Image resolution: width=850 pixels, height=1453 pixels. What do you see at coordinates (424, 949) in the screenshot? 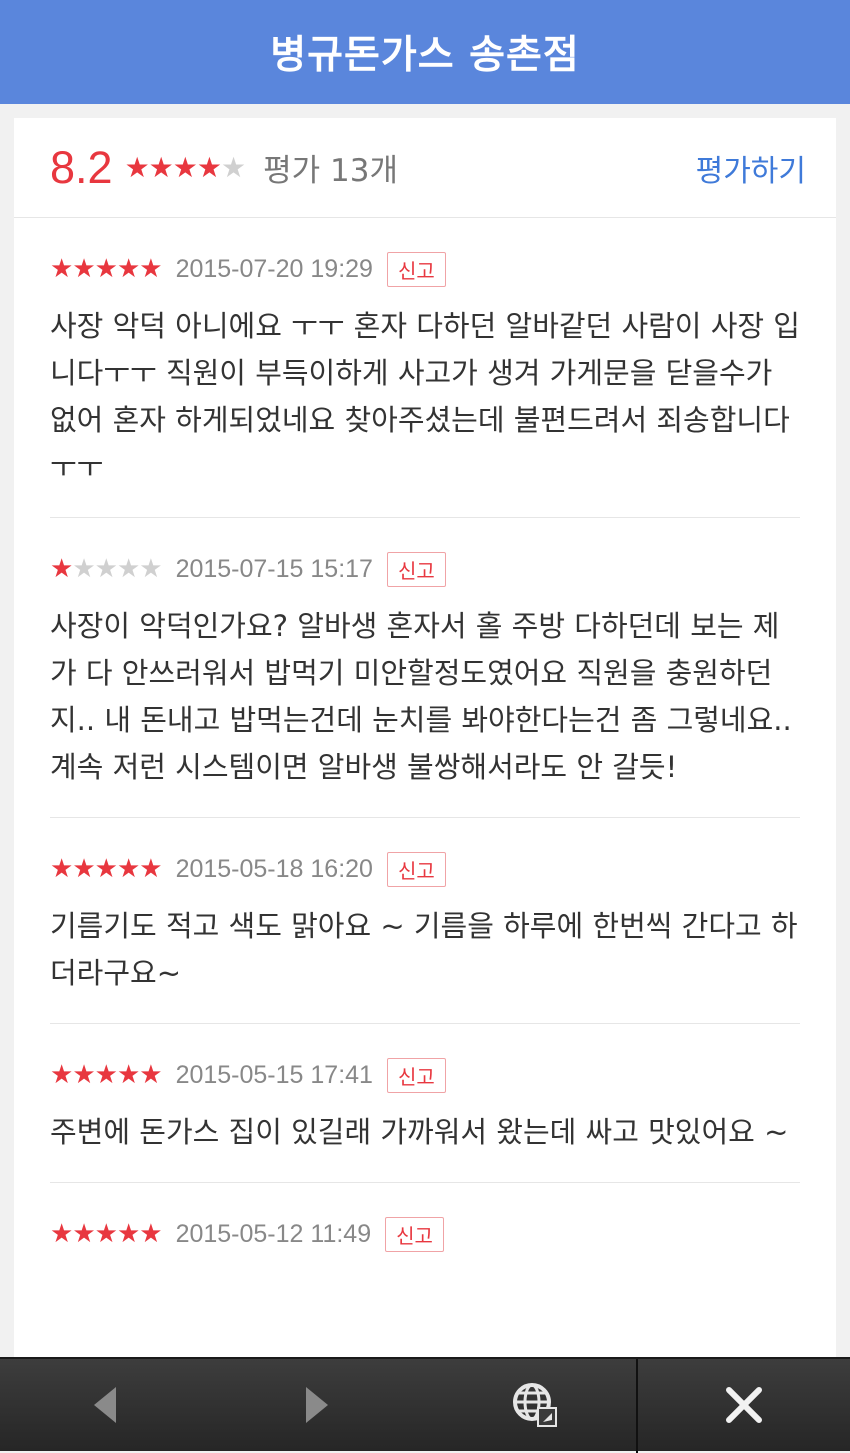
I see `review-text: 기름기도 적고 색도 맑아요 ~ 기름을 하루에 한번씩 간다고 하더라구요~` at bounding box center [424, 949].